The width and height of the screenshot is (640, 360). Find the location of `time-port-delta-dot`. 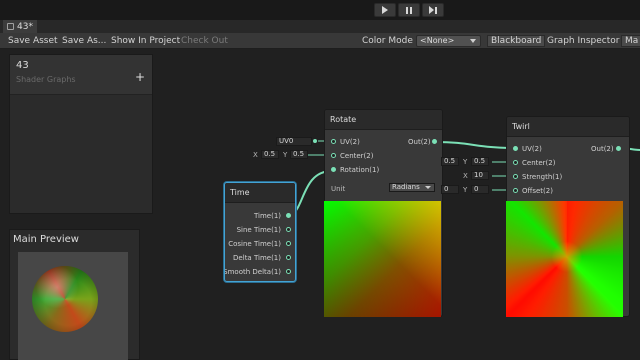

time-port-delta-dot is located at coordinates (288, 257).